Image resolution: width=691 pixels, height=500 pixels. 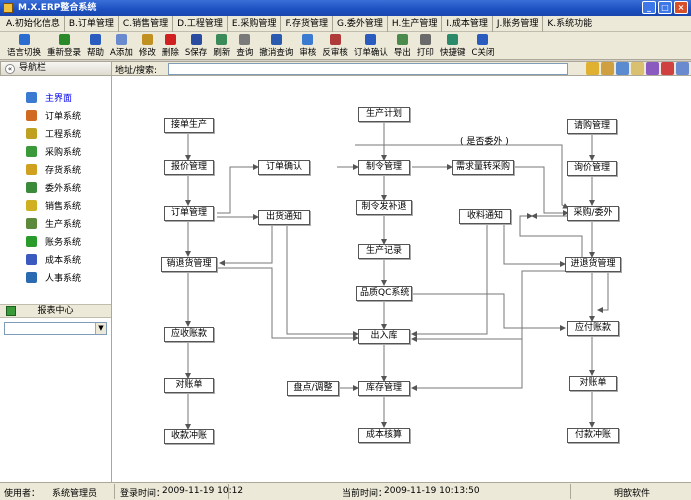 What do you see at coordinates (593, 328) in the screenshot?
I see `flow-node-payables: 应付账款` at bounding box center [593, 328].